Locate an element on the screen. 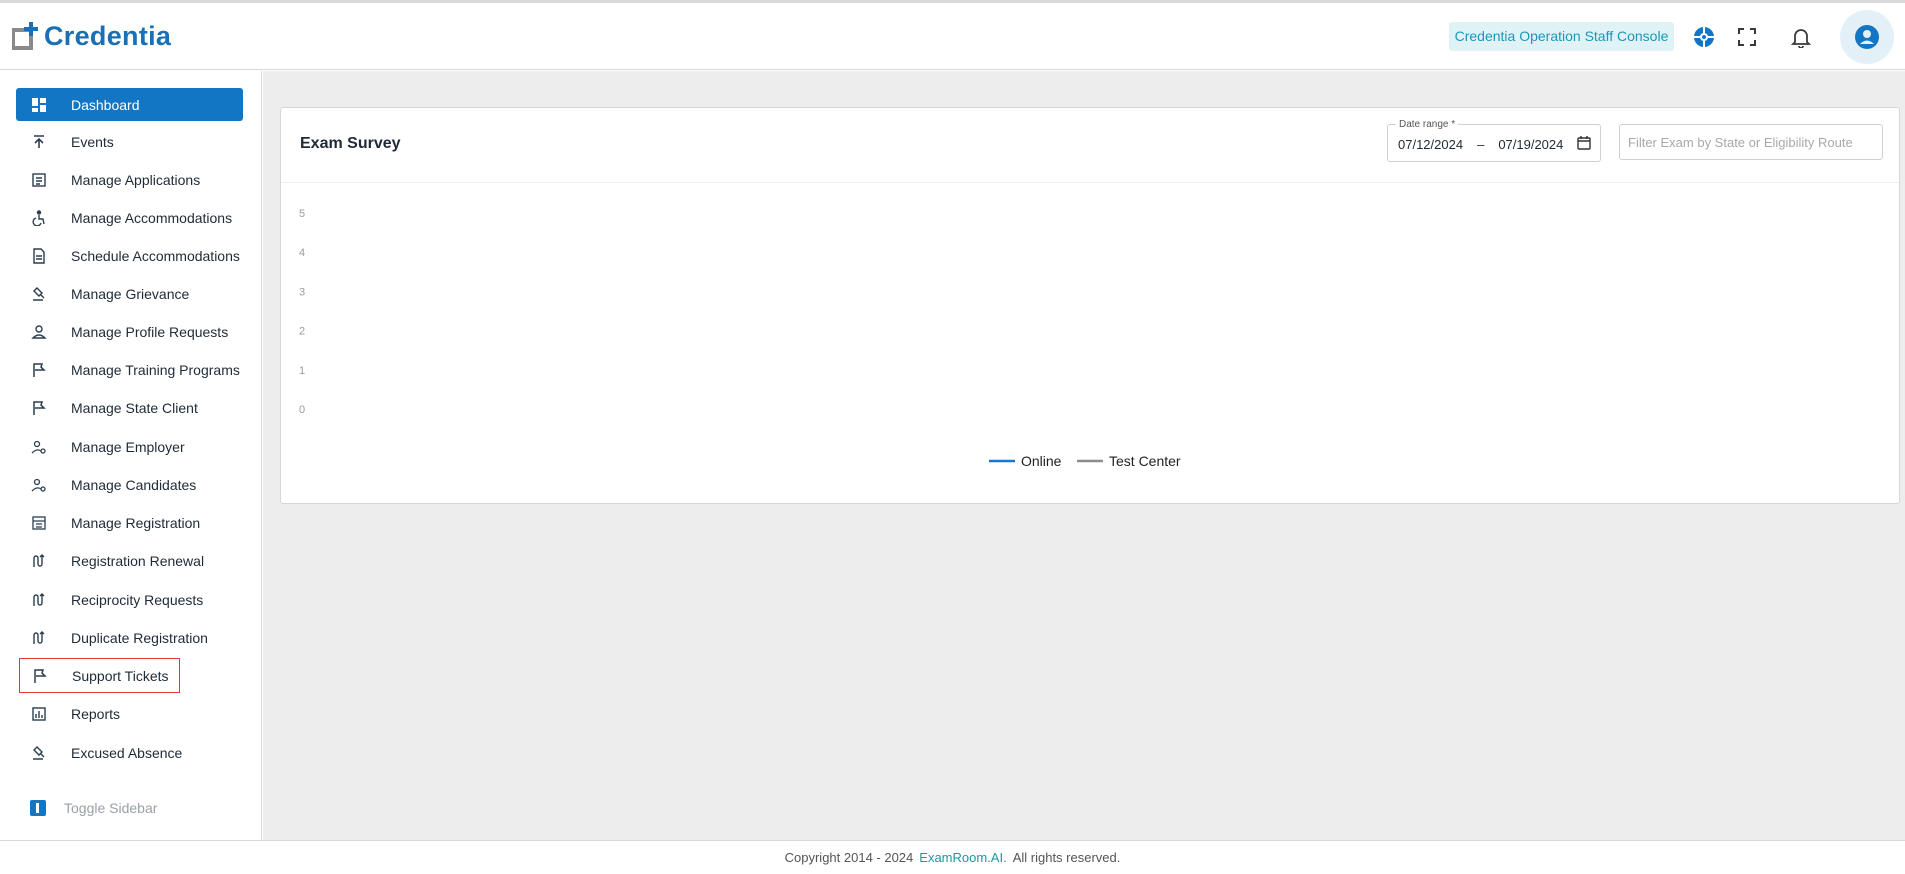 The width and height of the screenshot is (1905, 874). sidebar-item-label: Events is located at coordinates (92, 141).